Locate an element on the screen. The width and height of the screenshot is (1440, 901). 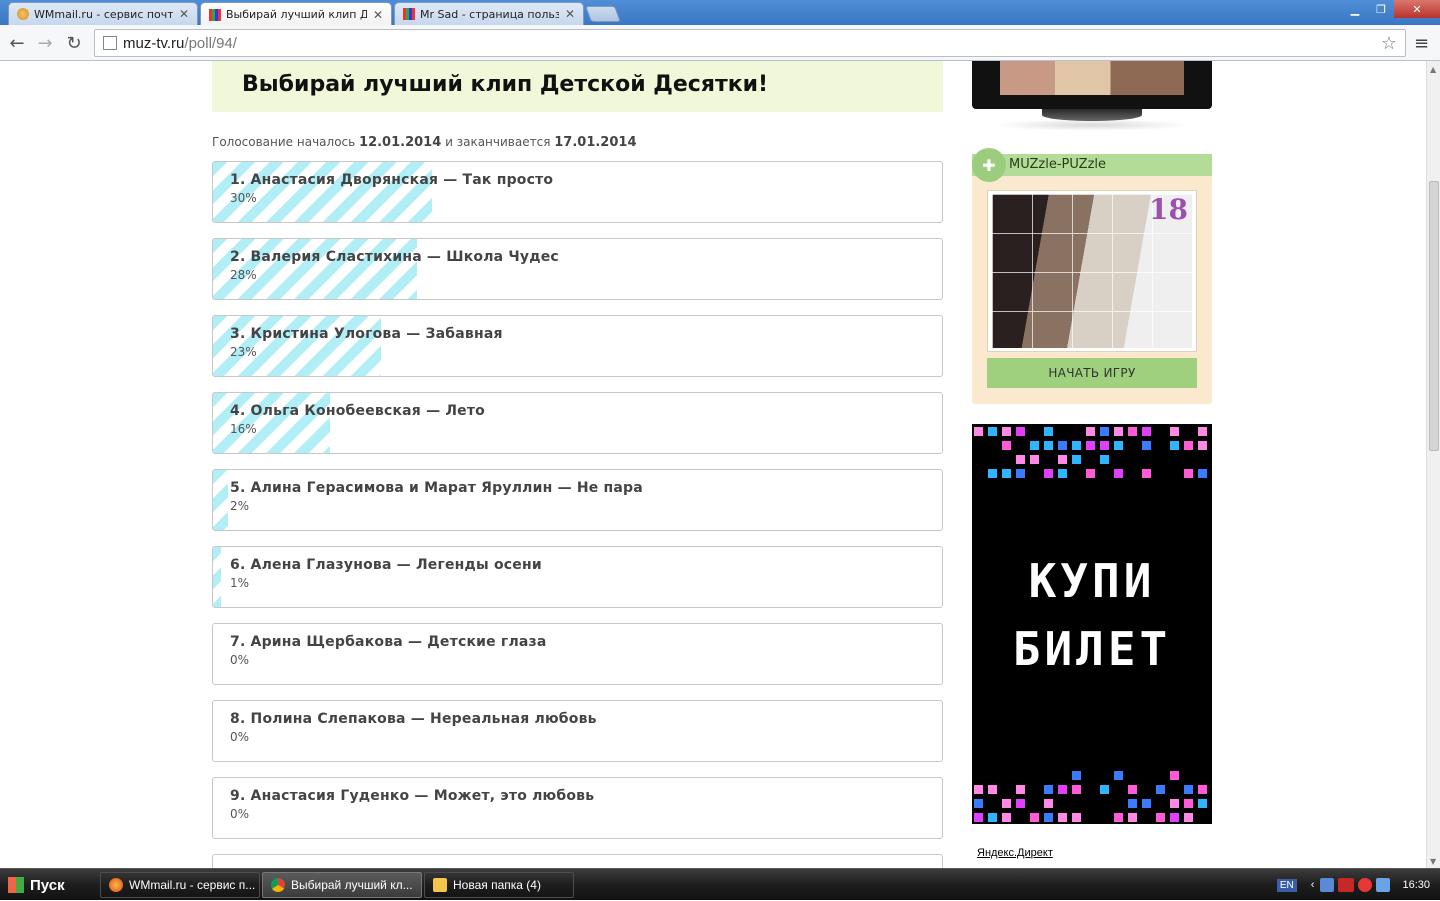
option-percent: 28% is located at coordinates (243, 275).